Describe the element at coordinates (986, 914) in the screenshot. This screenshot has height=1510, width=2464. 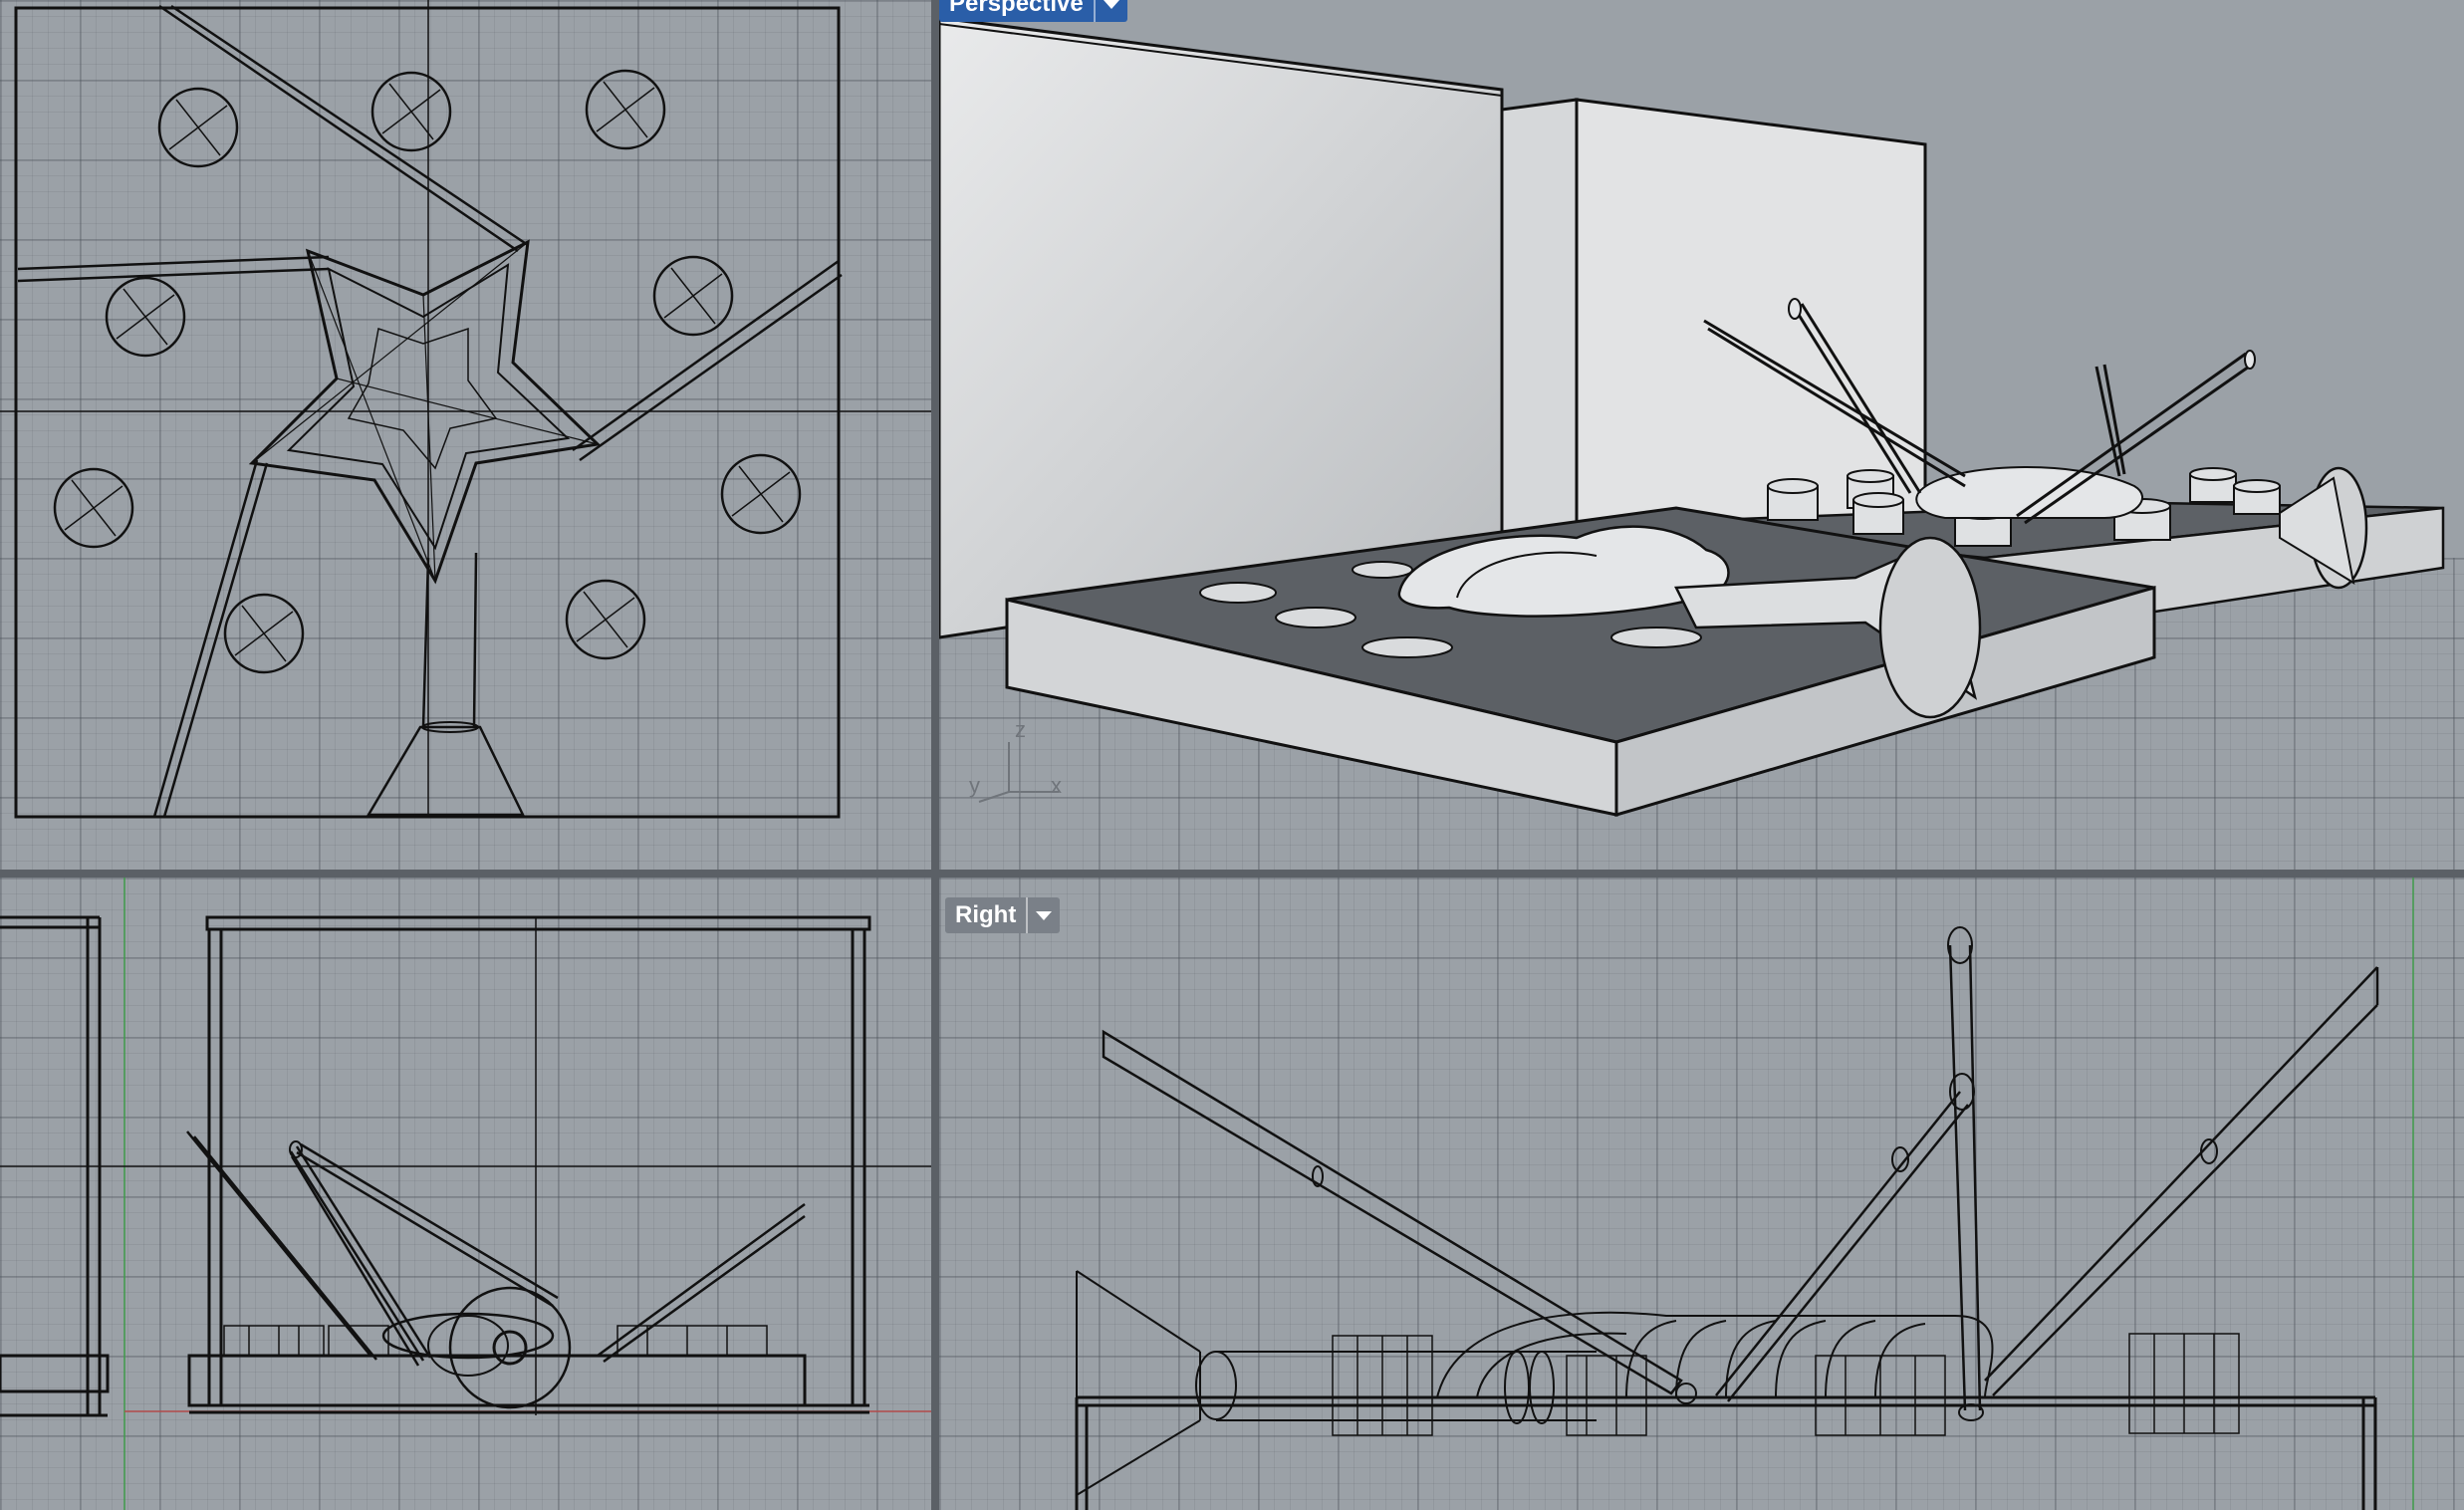
I see `viewport-tab-label: Right` at that location.